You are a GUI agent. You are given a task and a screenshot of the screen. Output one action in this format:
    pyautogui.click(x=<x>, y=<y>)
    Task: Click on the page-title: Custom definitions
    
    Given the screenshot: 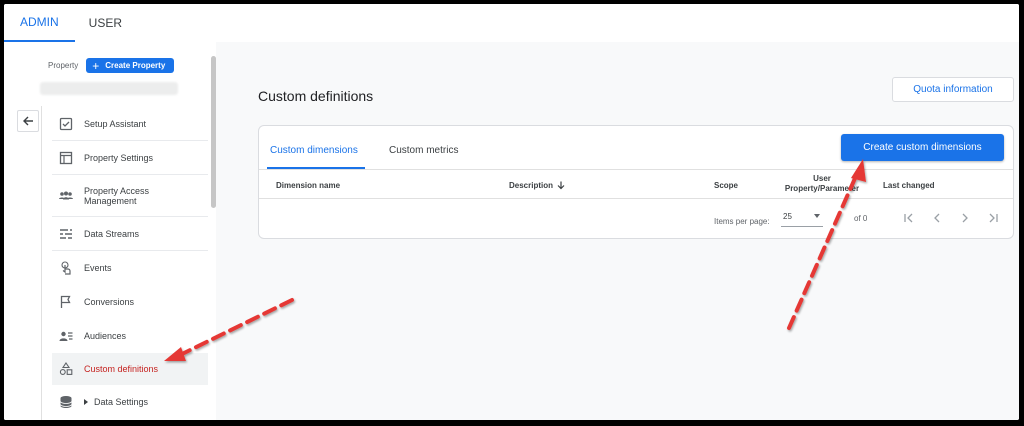 What is the action you would take?
    pyautogui.click(x=316, y=96)
    